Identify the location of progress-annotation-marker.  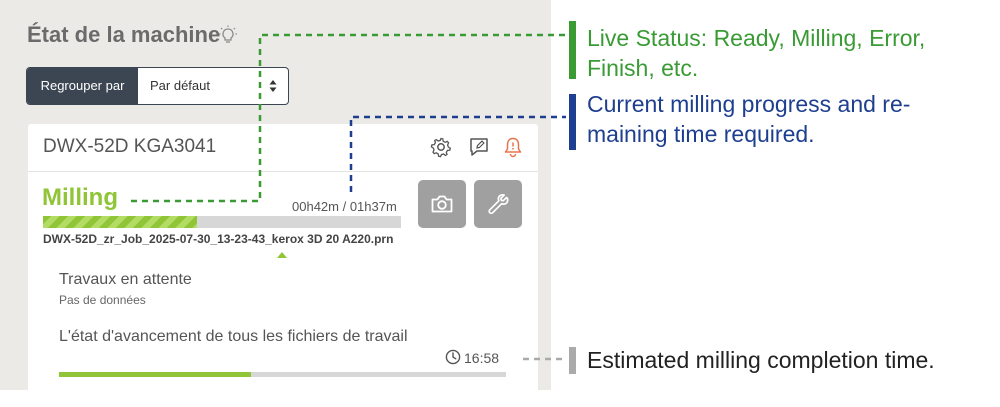
(572, 122).